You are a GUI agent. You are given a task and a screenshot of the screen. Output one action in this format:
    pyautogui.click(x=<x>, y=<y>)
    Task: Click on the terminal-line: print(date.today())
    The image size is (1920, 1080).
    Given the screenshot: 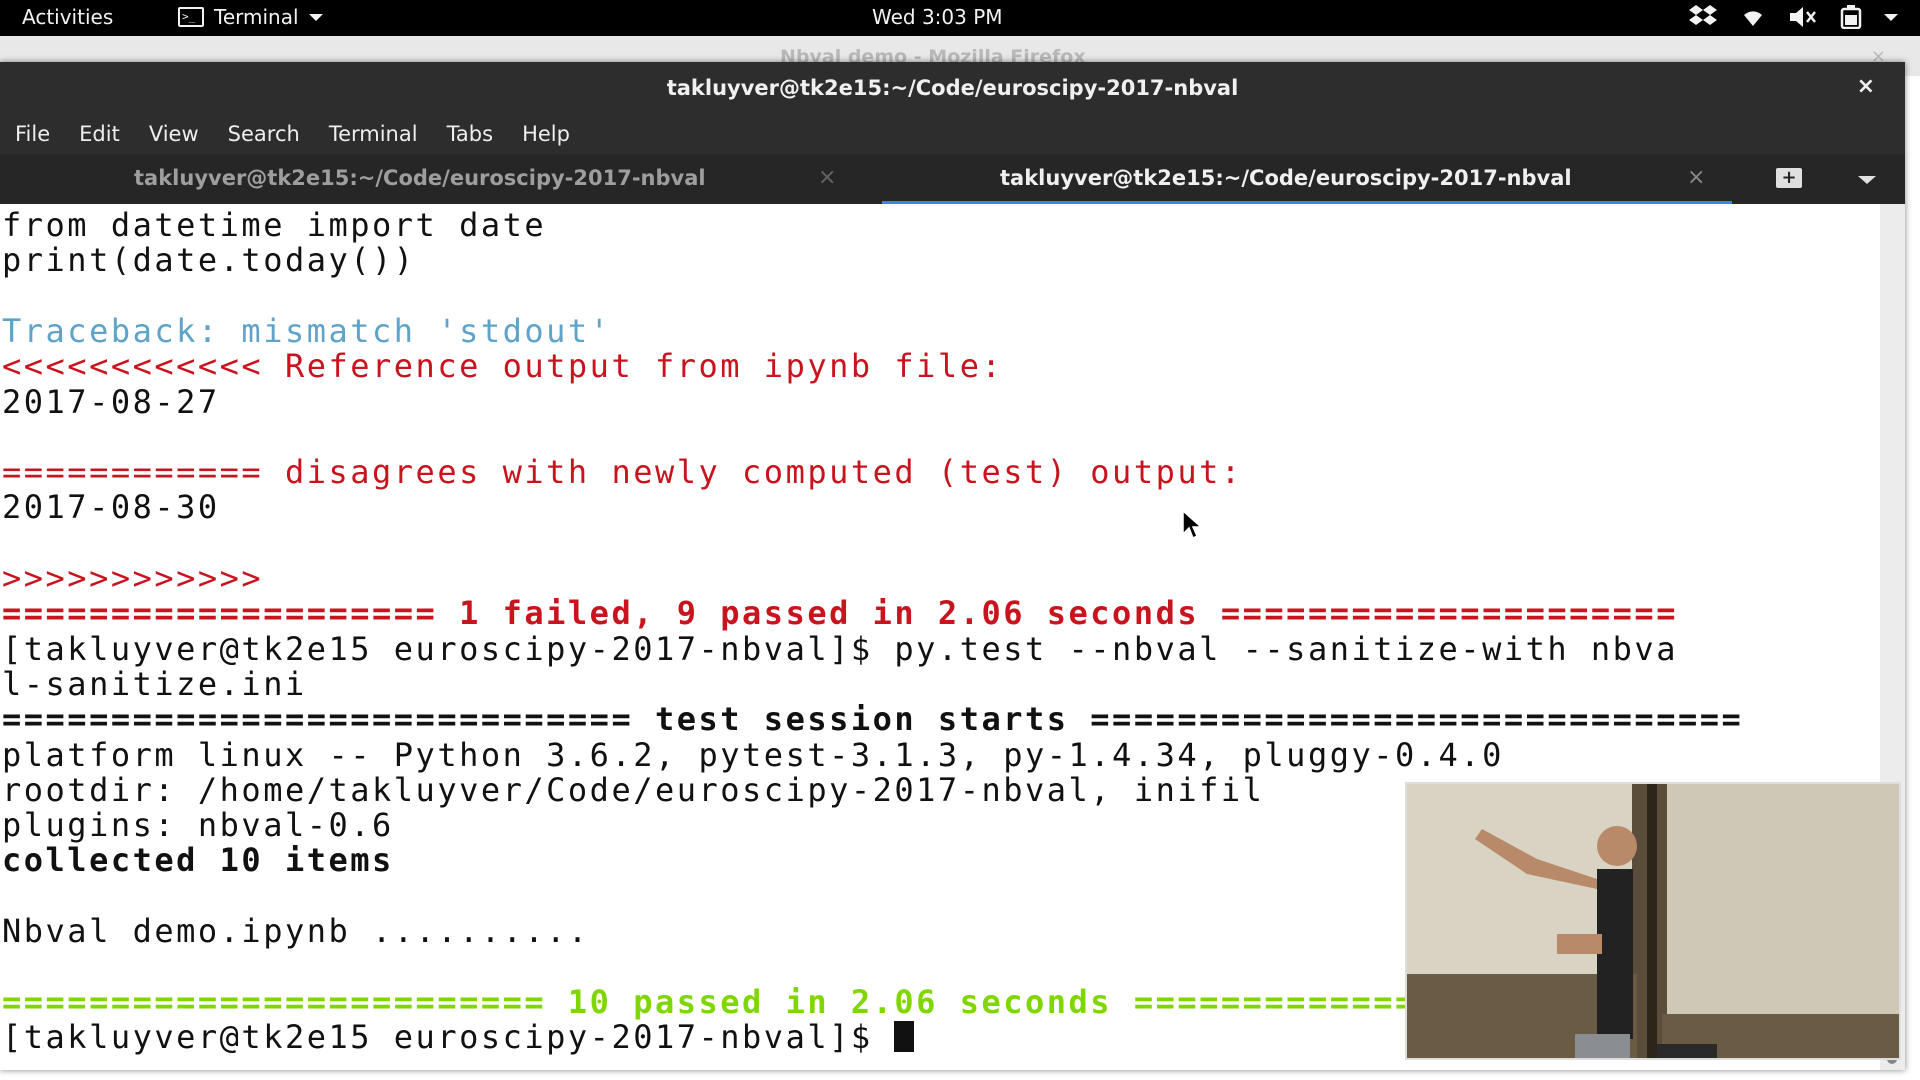 What is the action you would take?
    pyautogui.click(x=209, y=260)
    